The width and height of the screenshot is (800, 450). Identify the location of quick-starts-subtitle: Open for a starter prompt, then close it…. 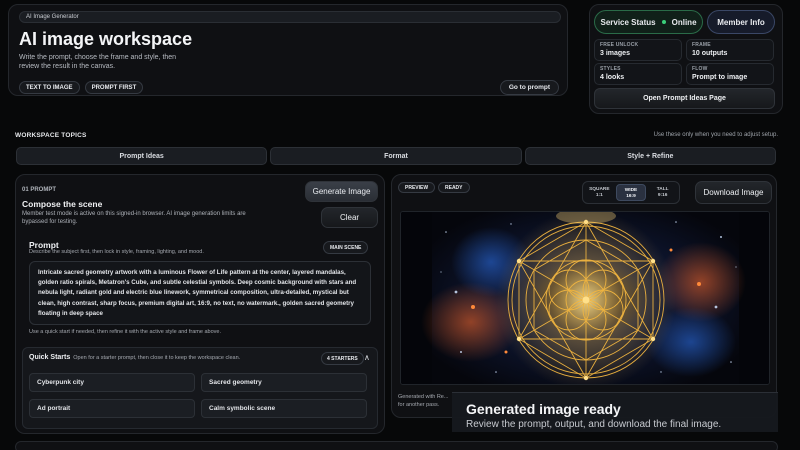
(157, 358).